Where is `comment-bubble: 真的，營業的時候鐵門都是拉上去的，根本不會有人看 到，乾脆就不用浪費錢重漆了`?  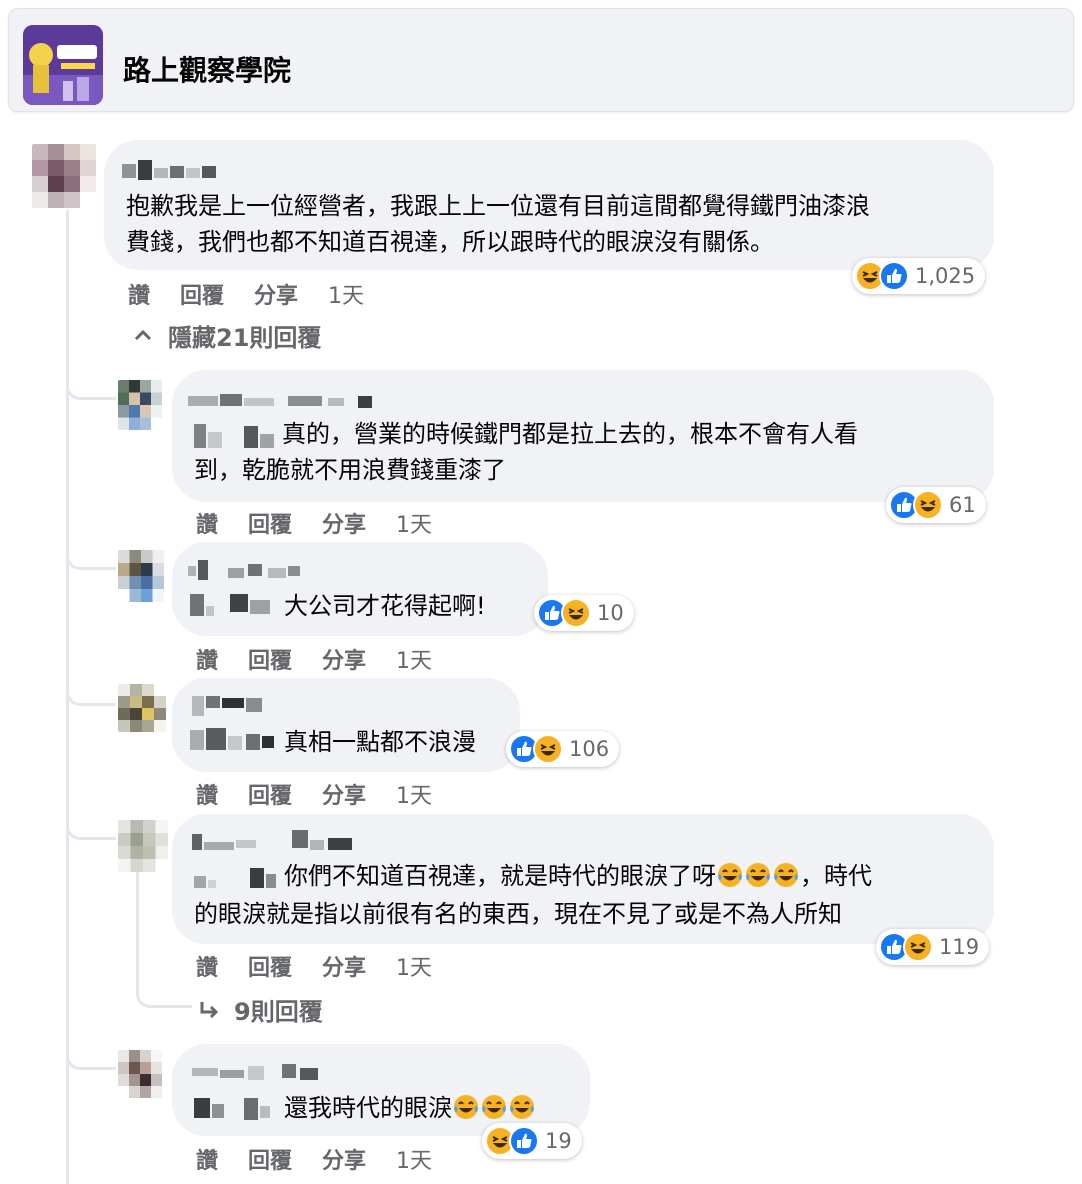
comment-bubble: 真的，營業的時候鐵門都是拉上去的，根本不會有人看 到，乾脆就不用浪費錢重漆了 is located at coordinates (583, 436).